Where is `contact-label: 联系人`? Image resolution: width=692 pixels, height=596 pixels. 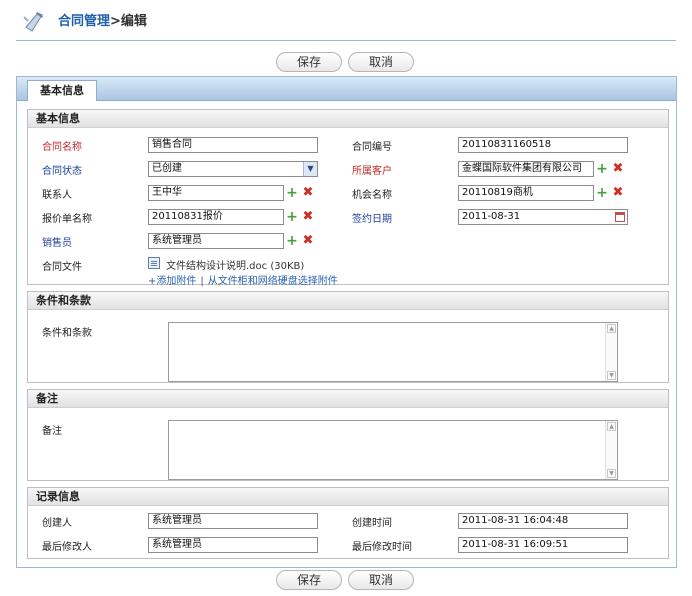
contact-label: 联系人 is located at coordinates (57, 195).